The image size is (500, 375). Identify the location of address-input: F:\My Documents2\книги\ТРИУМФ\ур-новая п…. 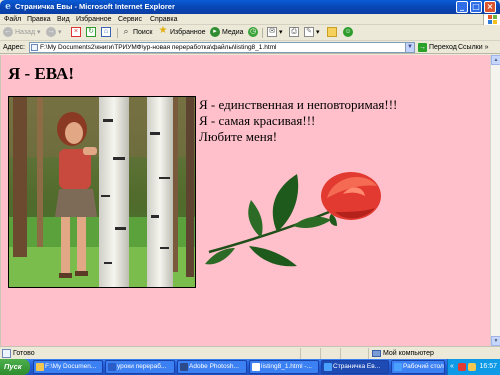
(222, 47).